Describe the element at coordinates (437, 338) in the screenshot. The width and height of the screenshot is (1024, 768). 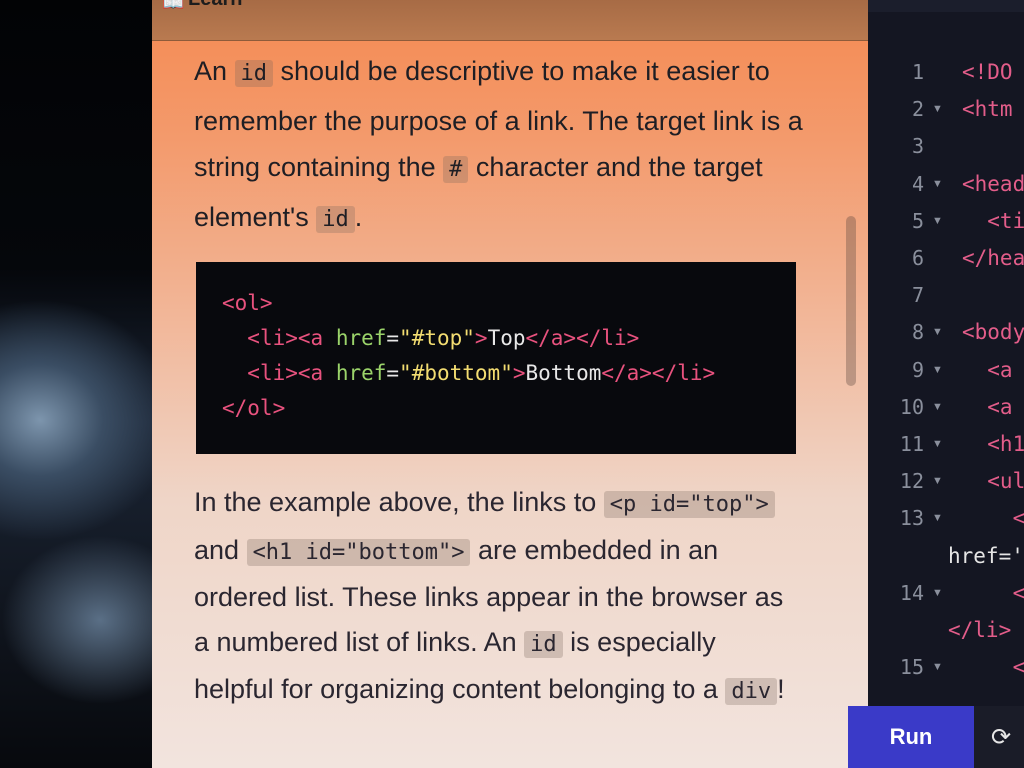
I see `code-token: "#top"` at that location.